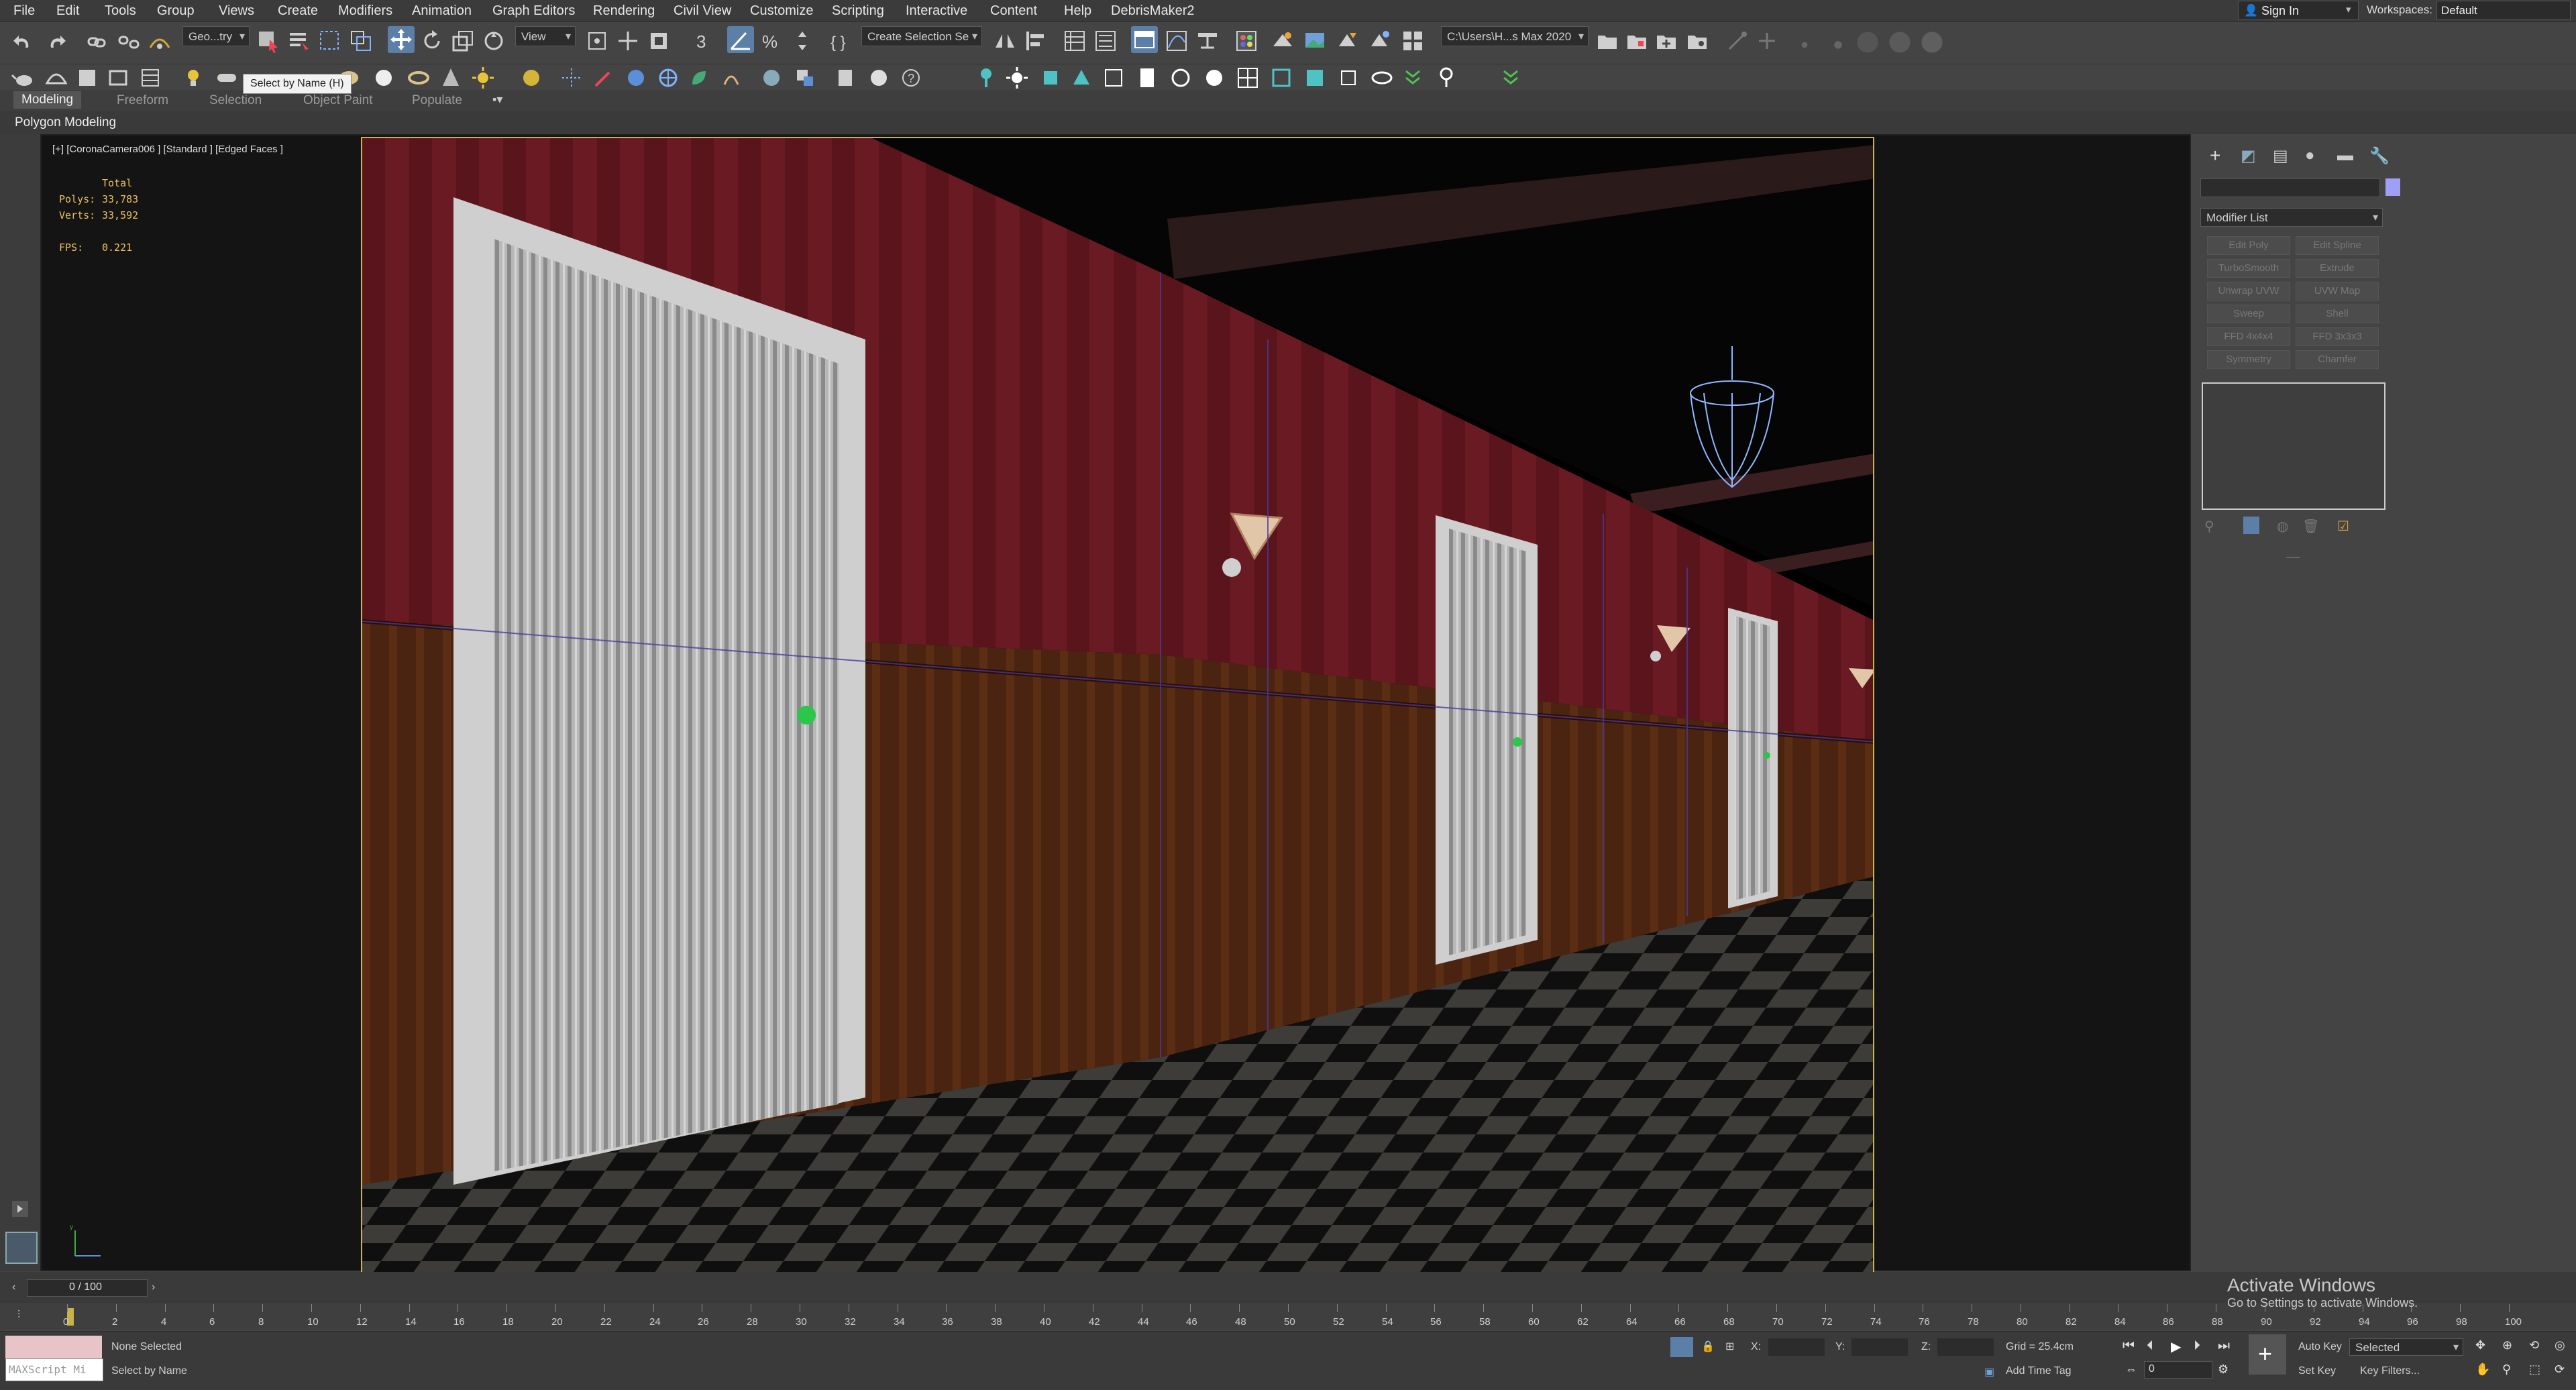  What do you see at coordinates (437, 100) in the screenshot?
I see `tab-populate: Populate` at bounding box center [437, 100].